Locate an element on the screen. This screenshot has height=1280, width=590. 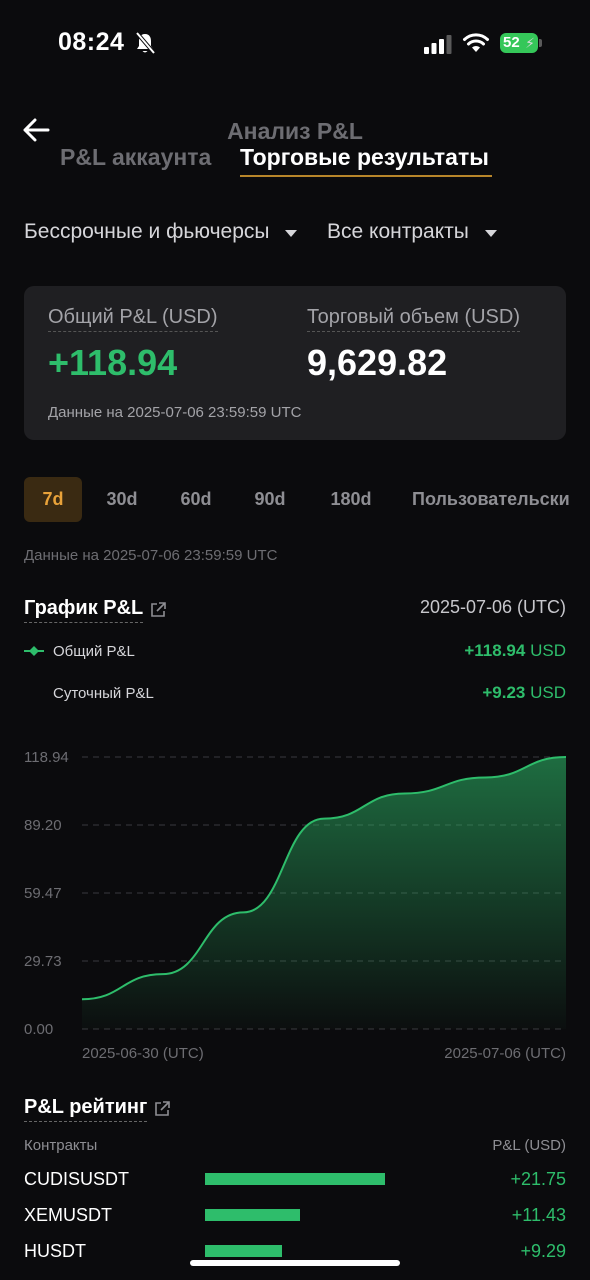
period-7d: 7d is located at coordinates (53, 499).